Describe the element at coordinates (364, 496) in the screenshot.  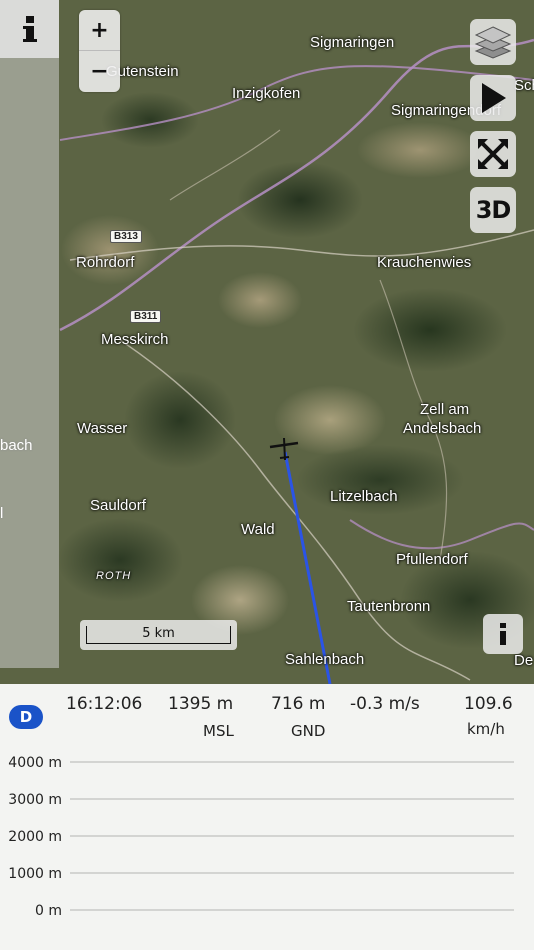
I see `place-label: Litzelbach` at that location.